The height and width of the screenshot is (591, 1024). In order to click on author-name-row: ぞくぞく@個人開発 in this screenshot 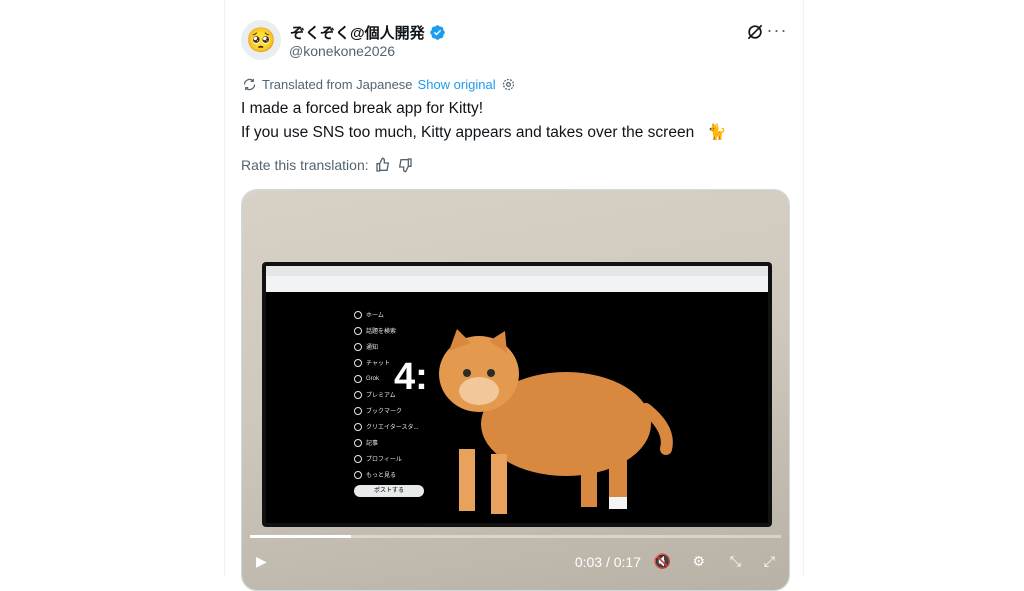, I will do `click(368, 32)`.